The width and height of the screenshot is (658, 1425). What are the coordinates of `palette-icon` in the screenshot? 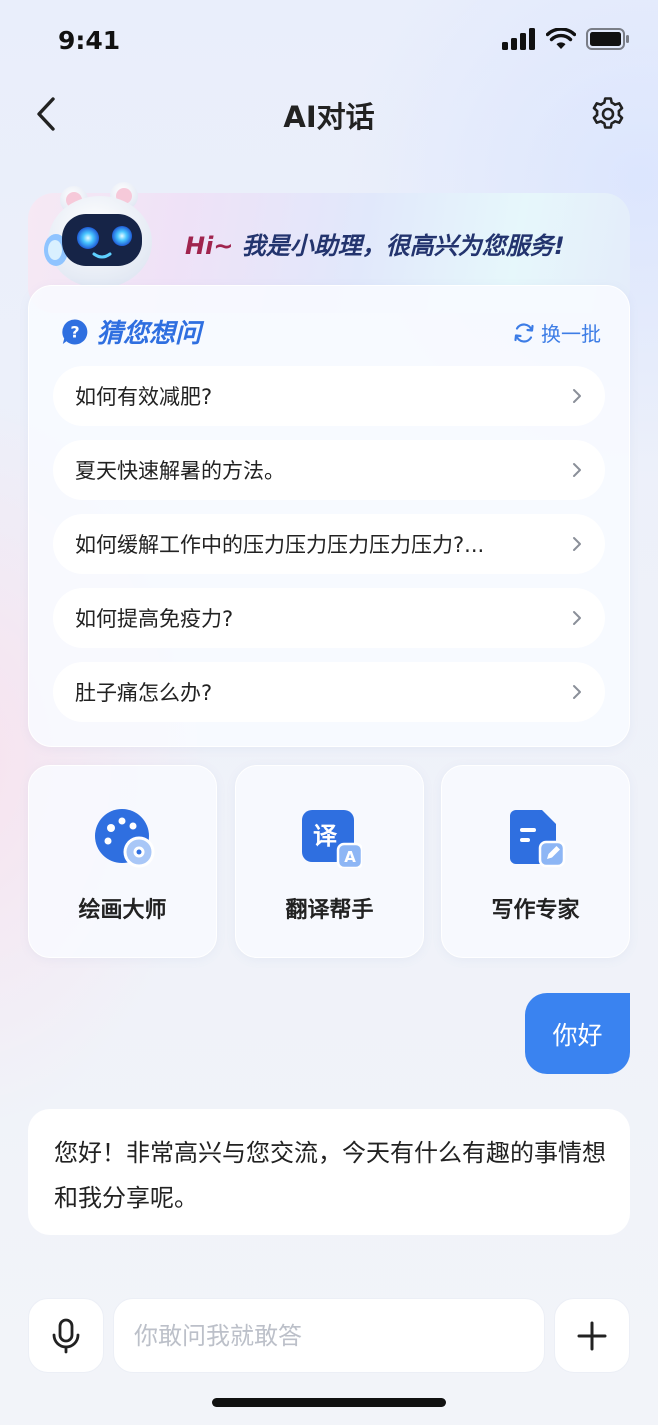 It's located at (125, 838).